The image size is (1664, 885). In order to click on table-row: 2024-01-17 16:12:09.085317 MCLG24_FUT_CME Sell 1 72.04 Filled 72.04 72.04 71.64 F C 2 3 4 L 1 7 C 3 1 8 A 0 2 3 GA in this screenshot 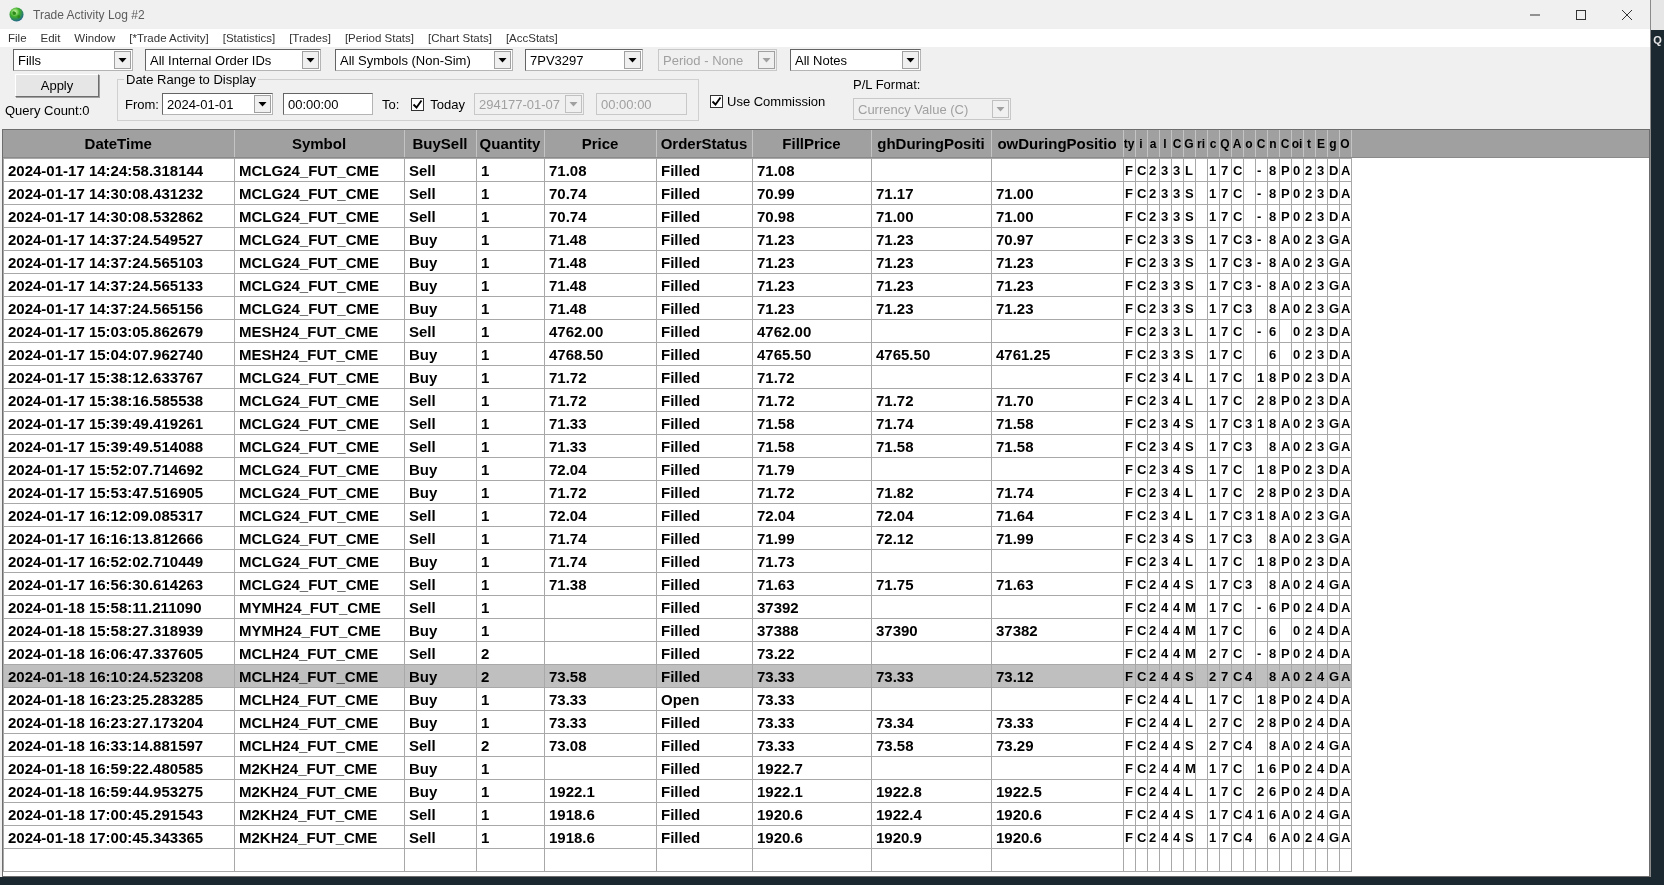, I will do `click(677, 515)`.